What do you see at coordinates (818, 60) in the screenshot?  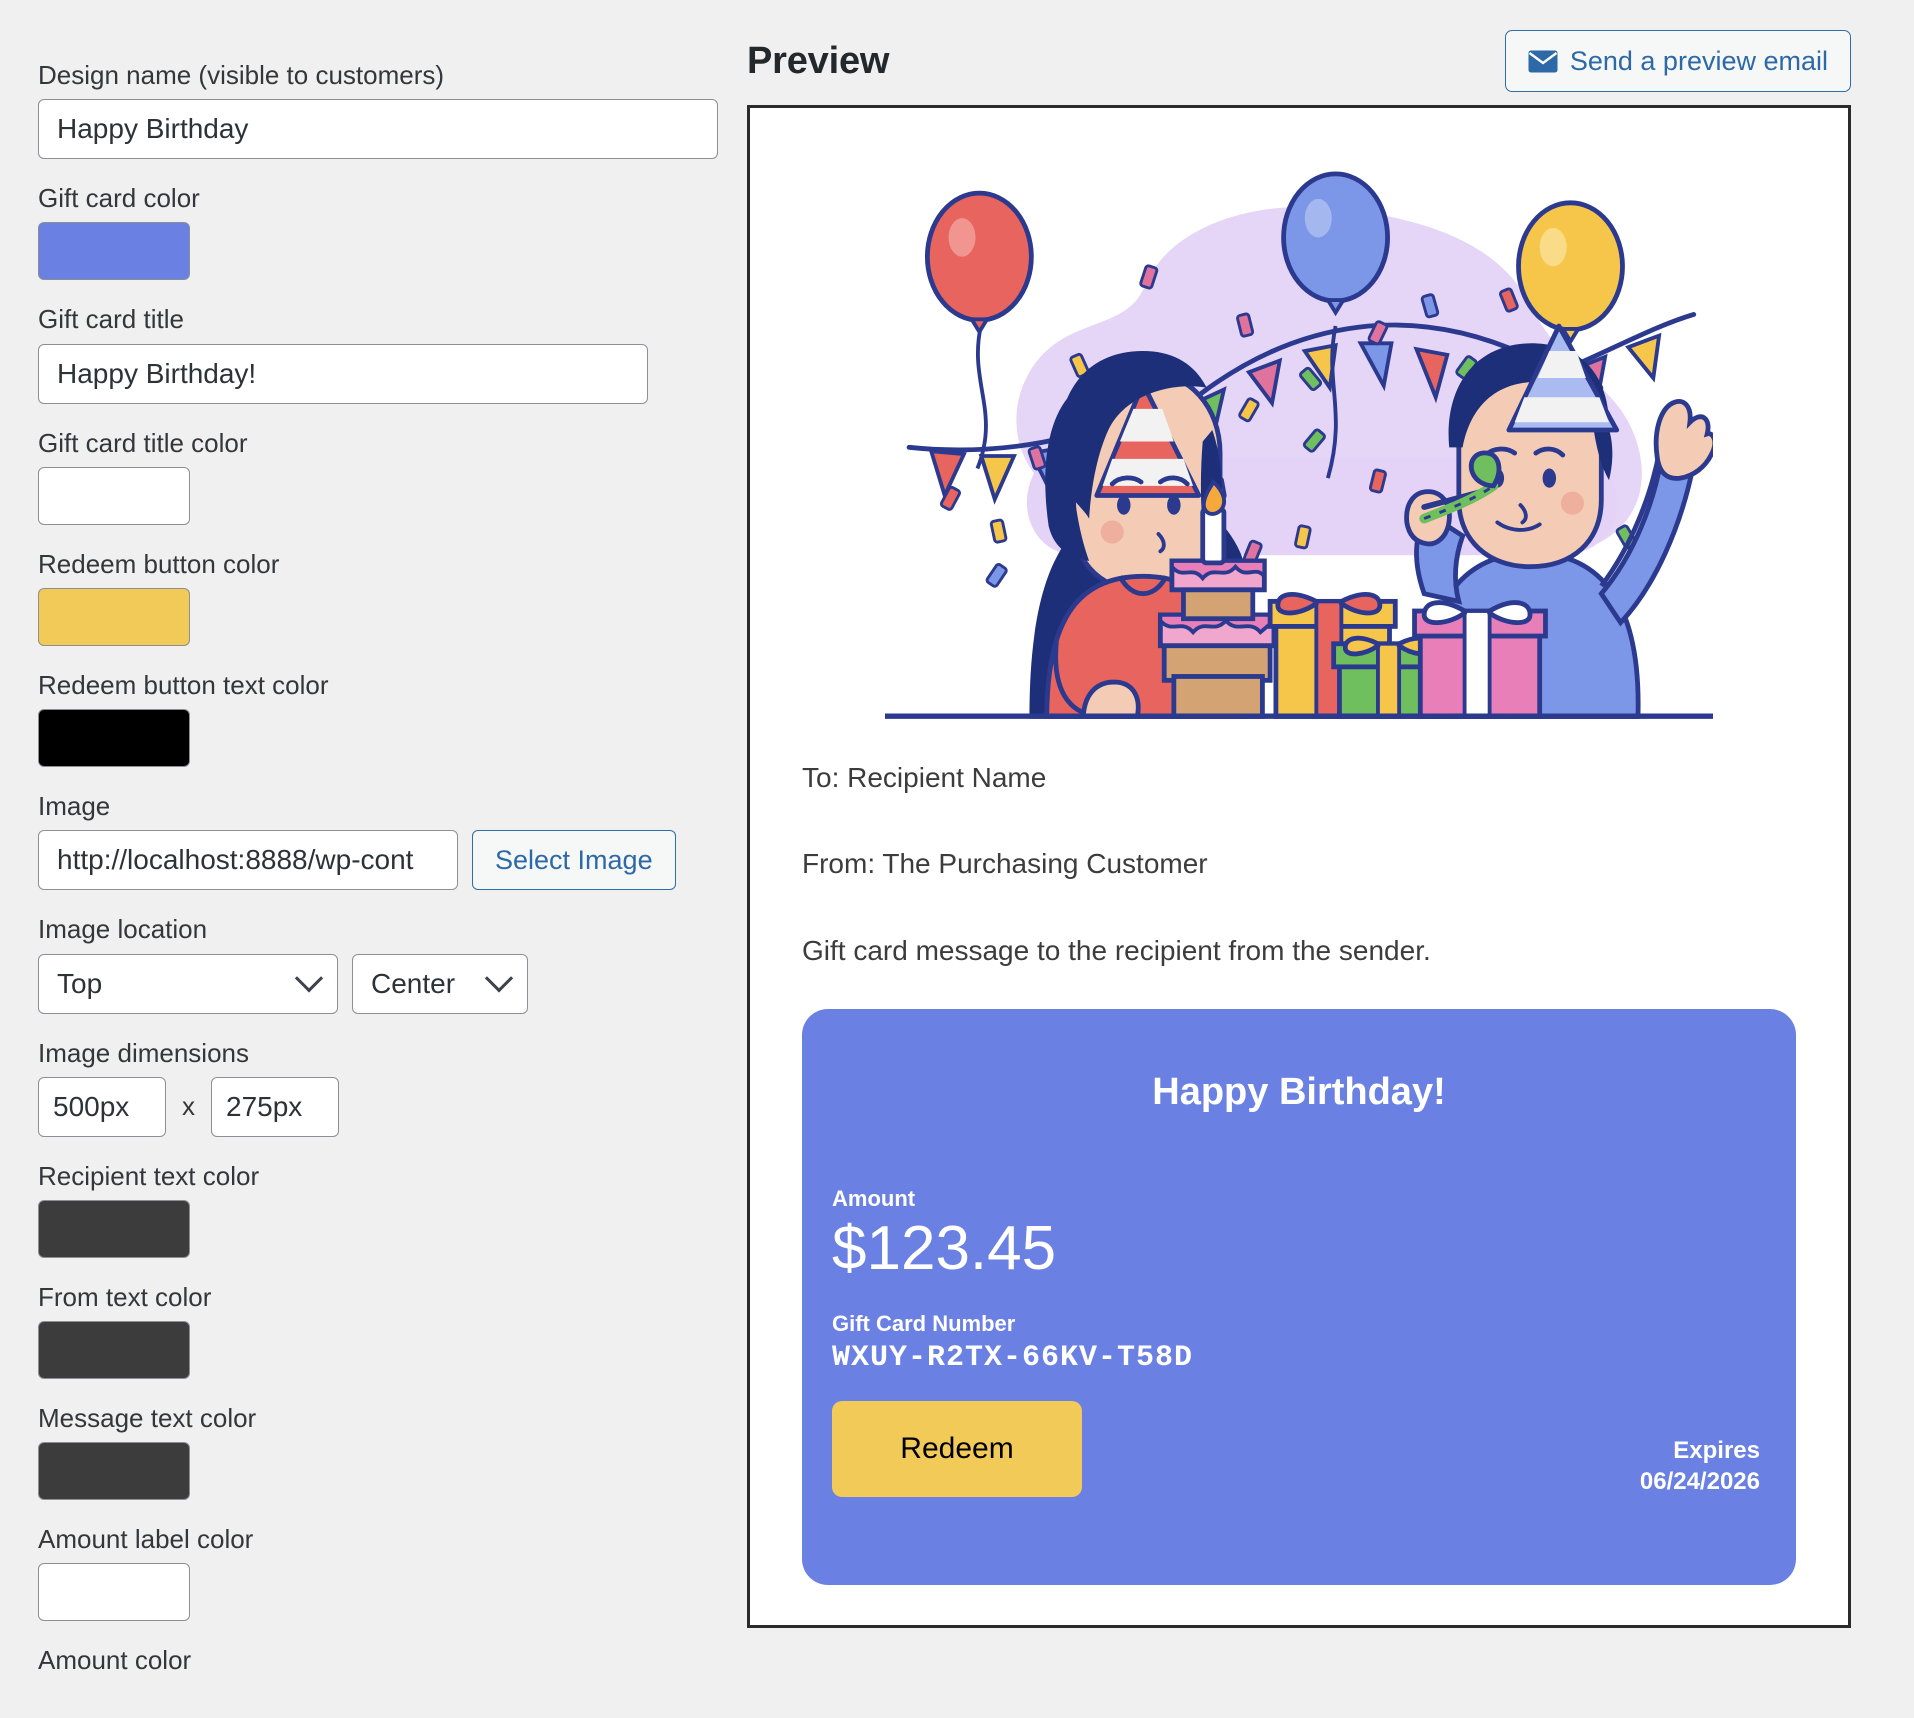 I see `page-title: Preview` at bounding box center [818, 60].